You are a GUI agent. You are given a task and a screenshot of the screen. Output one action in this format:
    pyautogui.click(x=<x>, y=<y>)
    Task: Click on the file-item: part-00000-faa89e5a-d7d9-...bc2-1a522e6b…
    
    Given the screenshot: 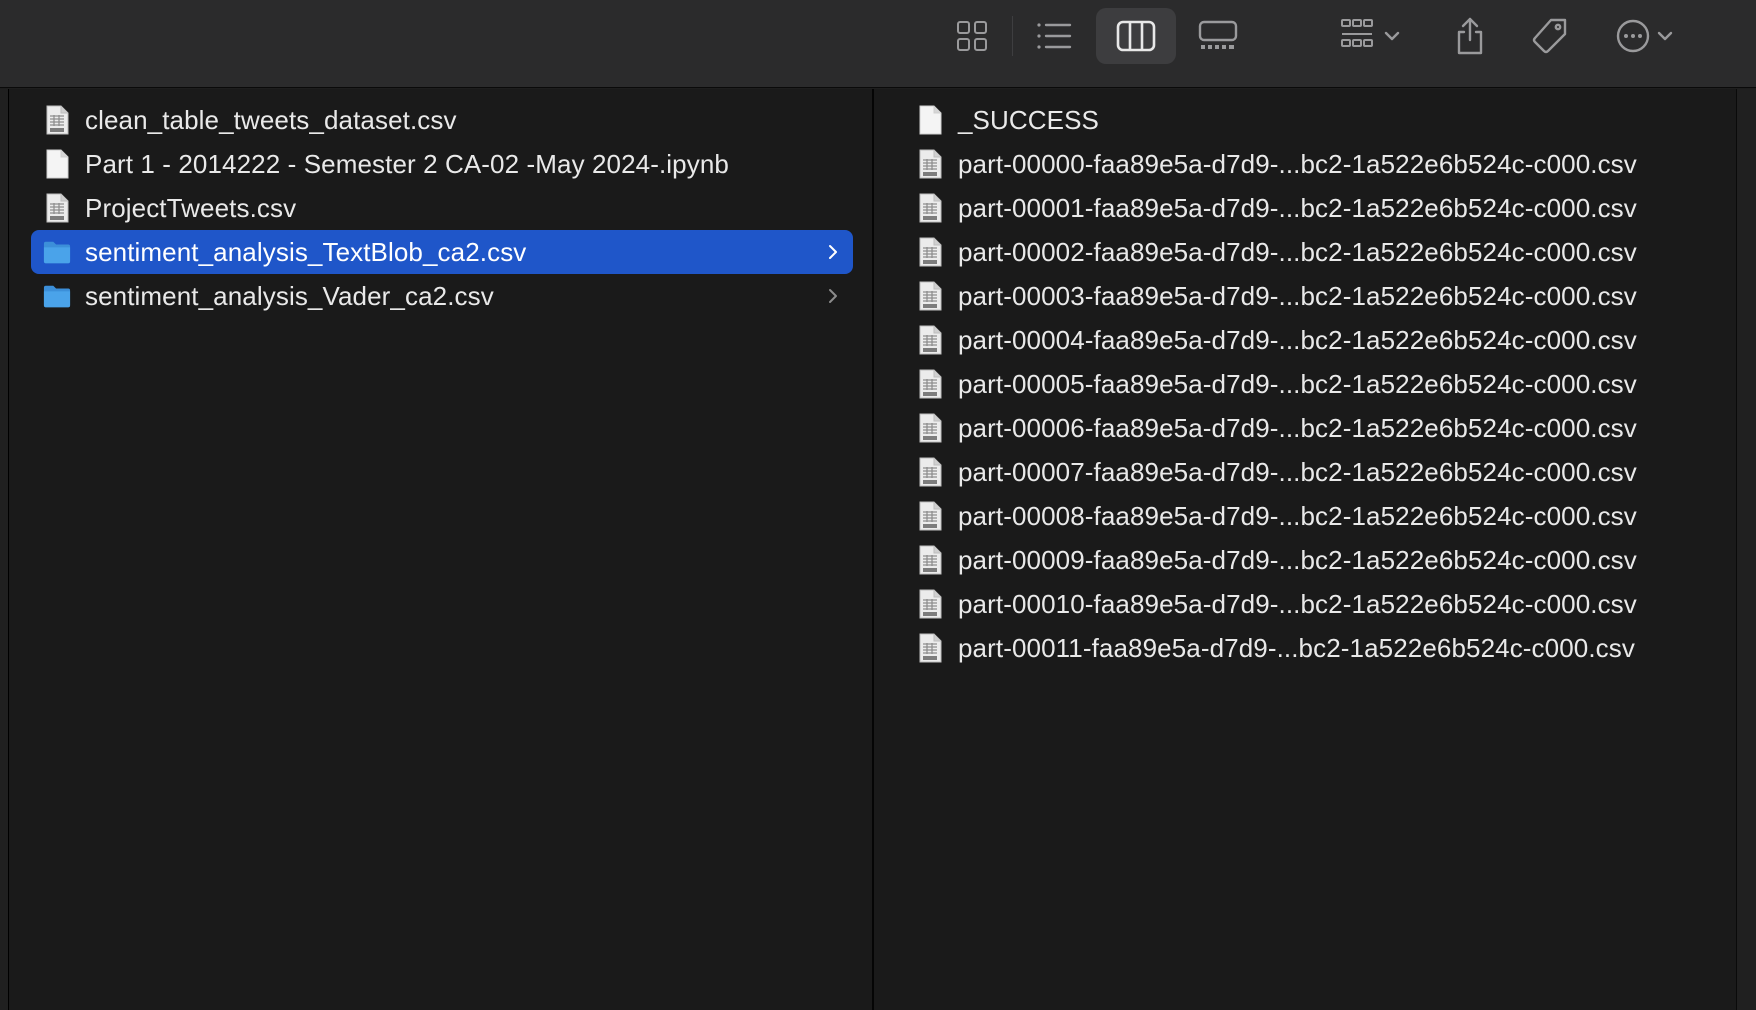 What is the action you would take?
    pyautogui.click(x=1304, y=164)
    